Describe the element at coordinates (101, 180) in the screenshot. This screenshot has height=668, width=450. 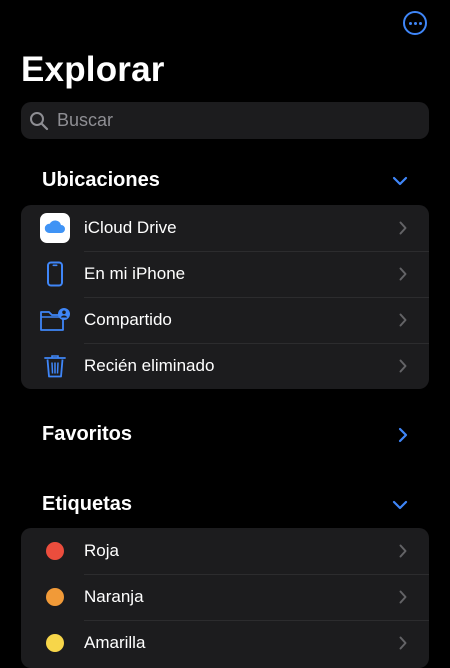
I see `section-title: Ubicaciones` at that location.